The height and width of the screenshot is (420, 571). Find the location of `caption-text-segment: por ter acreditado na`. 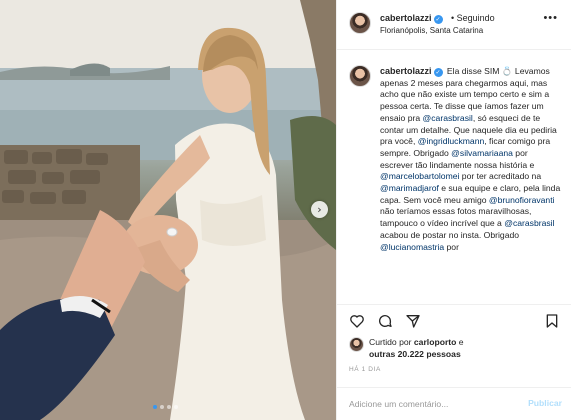

caption-text-segment: por ter acreditado na is located at coordinates (500, 176).